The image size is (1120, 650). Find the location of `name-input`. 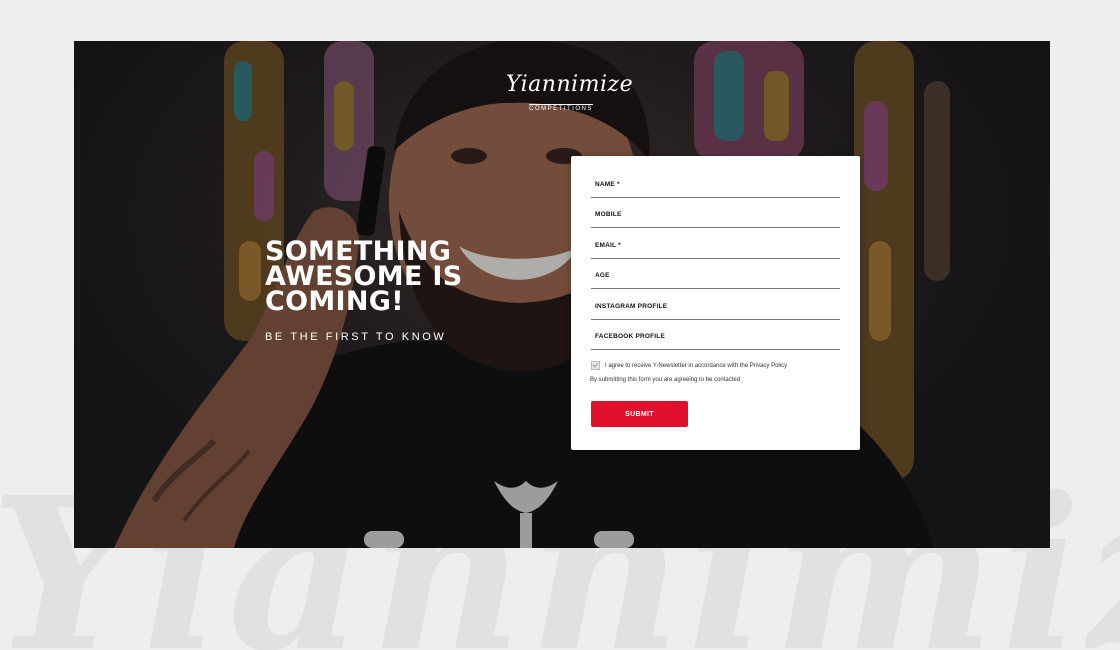

name-input is located at coordinates (715, 185).